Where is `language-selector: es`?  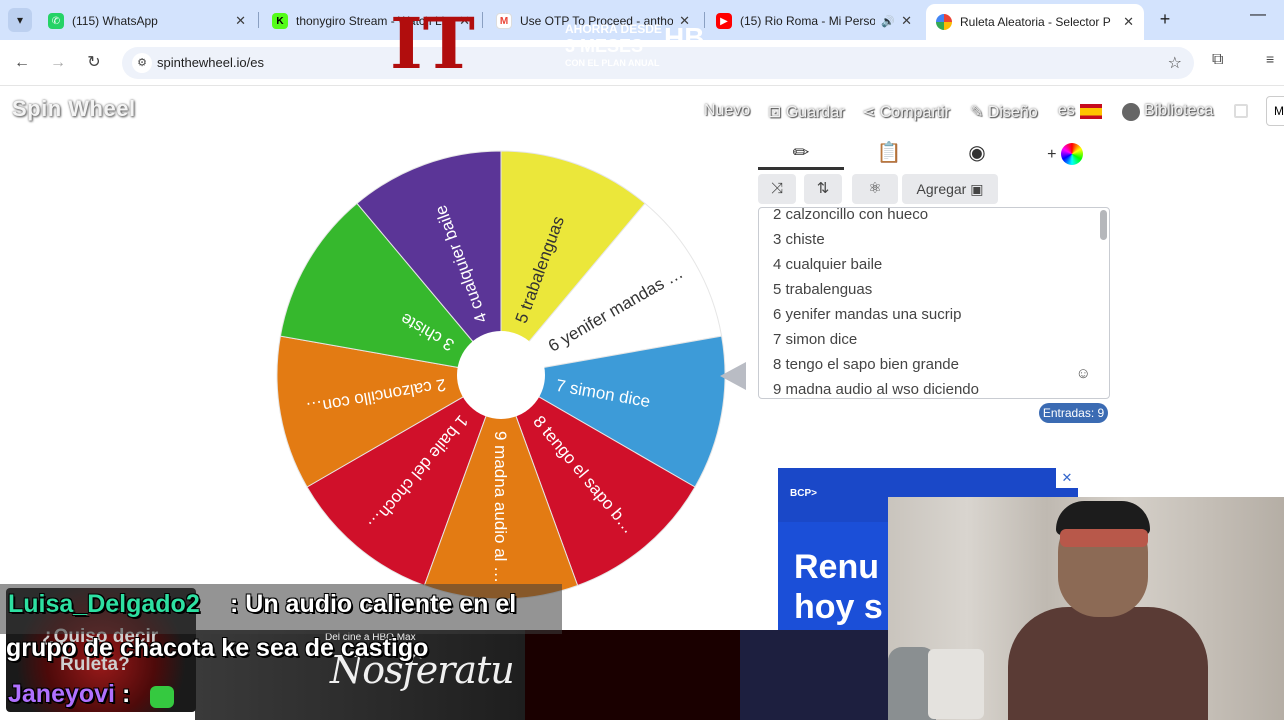
language-selector: es is located at coordinates (1066, 111).